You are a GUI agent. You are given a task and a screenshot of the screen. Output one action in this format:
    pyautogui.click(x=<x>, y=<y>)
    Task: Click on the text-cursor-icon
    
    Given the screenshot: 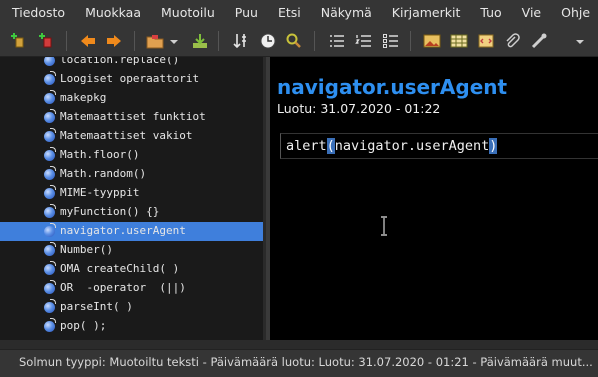 What is the action you would take?
    pyautogui.click(x=384, y=226)
    